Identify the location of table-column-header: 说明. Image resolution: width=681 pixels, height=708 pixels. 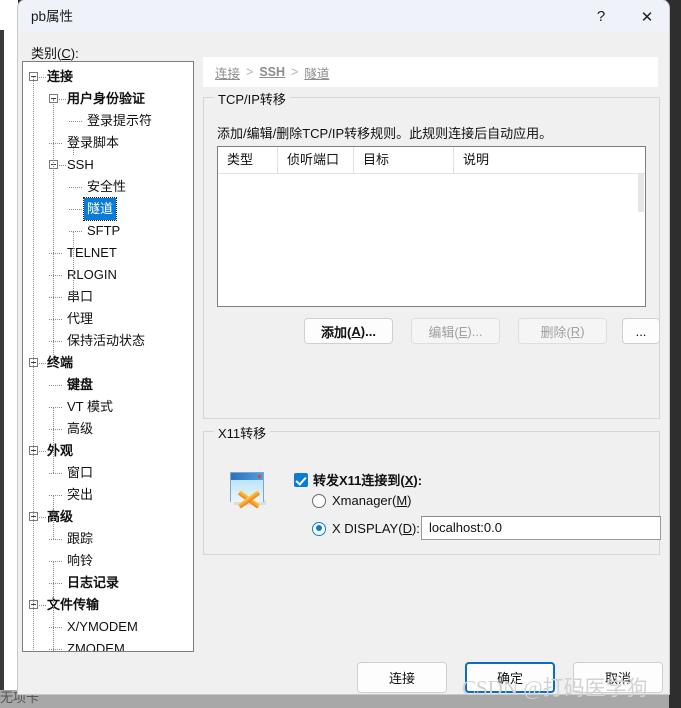
(549, 160).